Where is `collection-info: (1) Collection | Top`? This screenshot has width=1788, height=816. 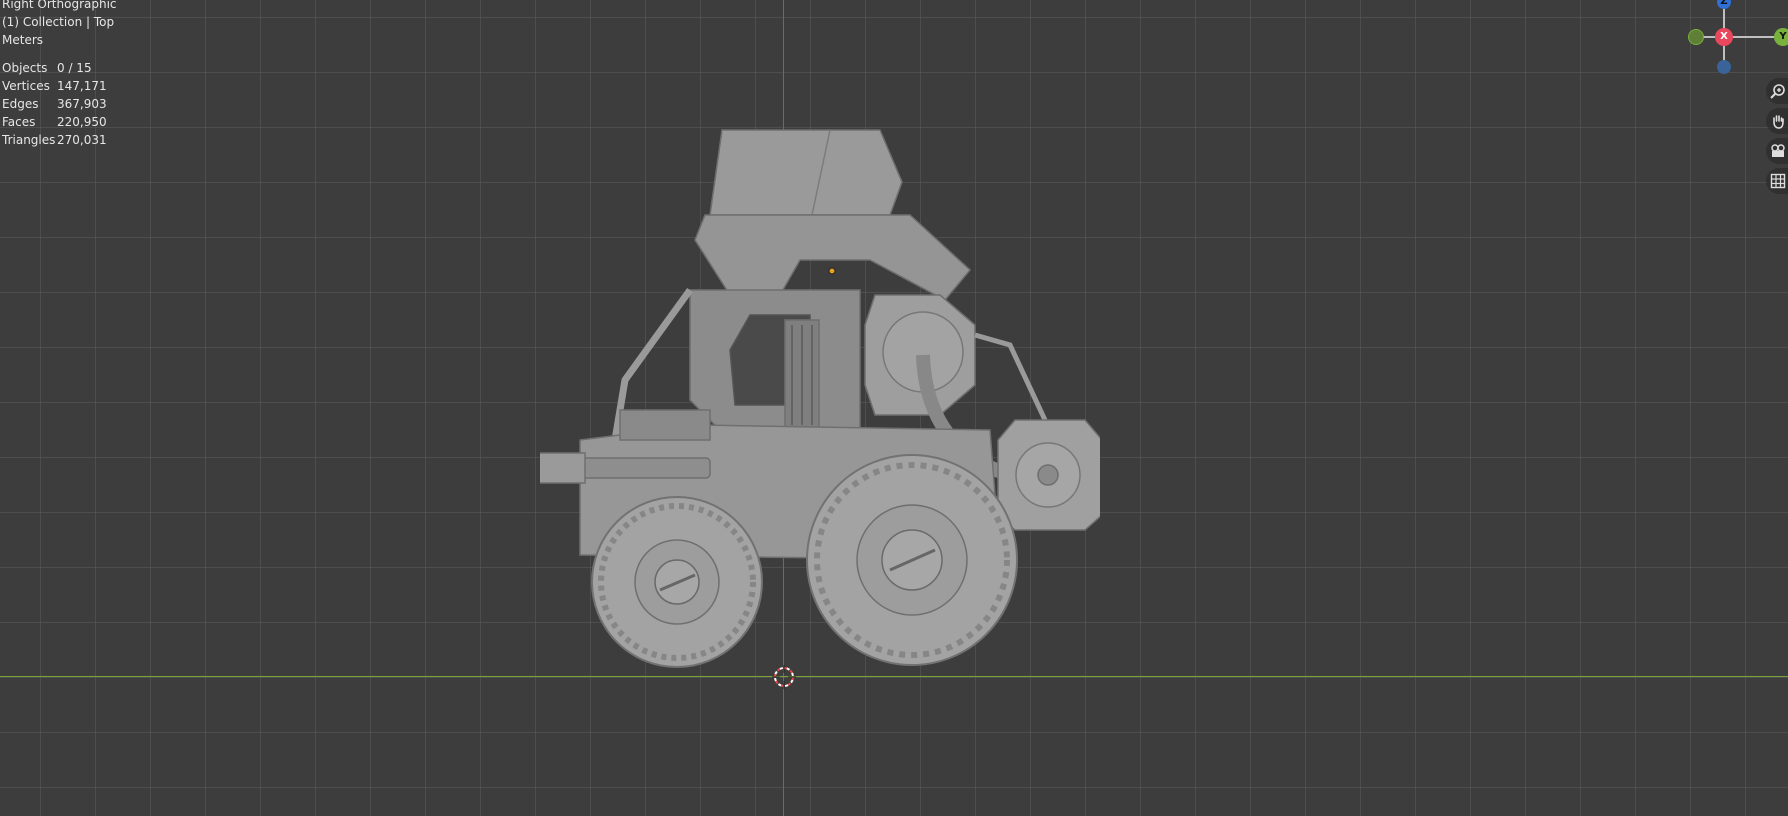 collection-info: (1) Collection | Top is located at coordinates (58, 22).